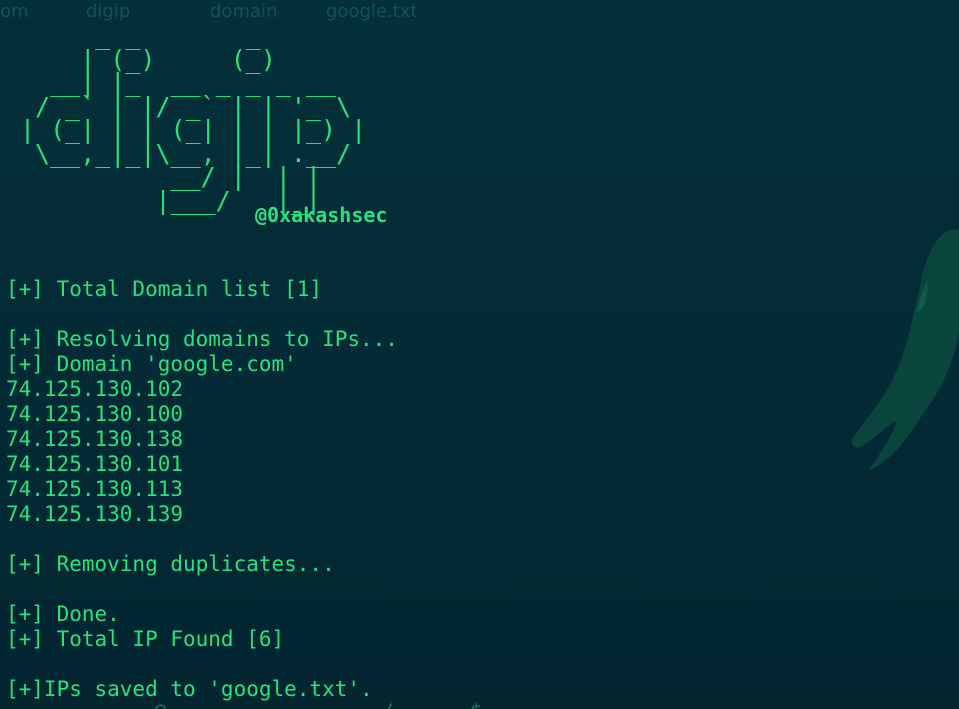  I want to click on output-line: 74.125.130.102, so click(95, 389).